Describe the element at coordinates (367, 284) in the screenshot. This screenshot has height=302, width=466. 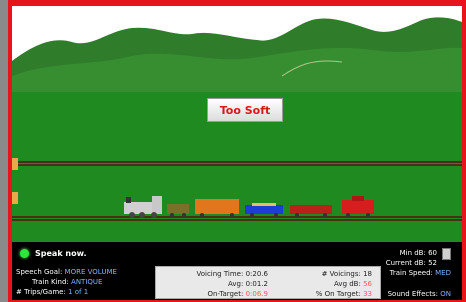
I see `avg-db-value: 56` at that location.